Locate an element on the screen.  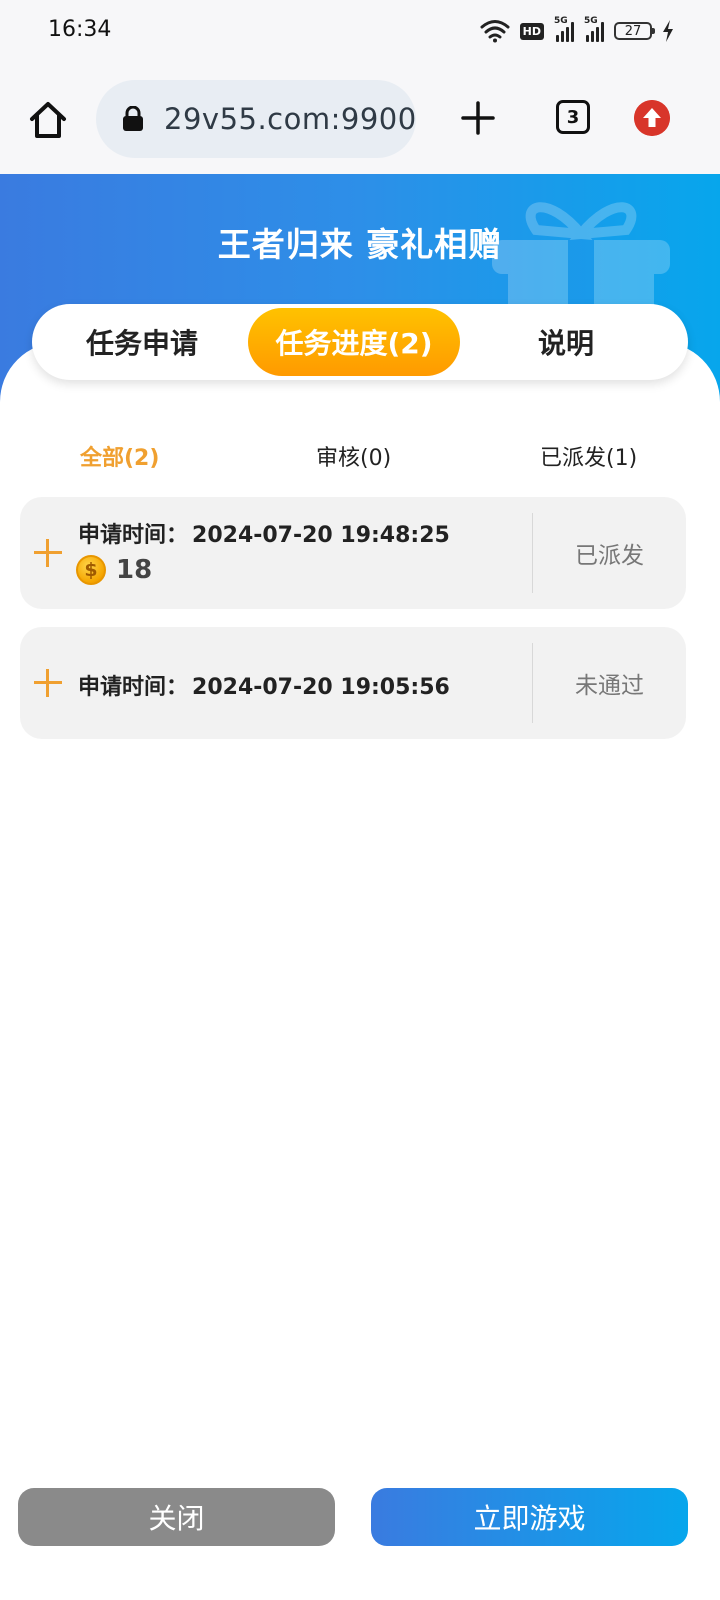
apply-time: 申请时间： 2024-07-20 19:48:25 is located at coordinates (264, 533).